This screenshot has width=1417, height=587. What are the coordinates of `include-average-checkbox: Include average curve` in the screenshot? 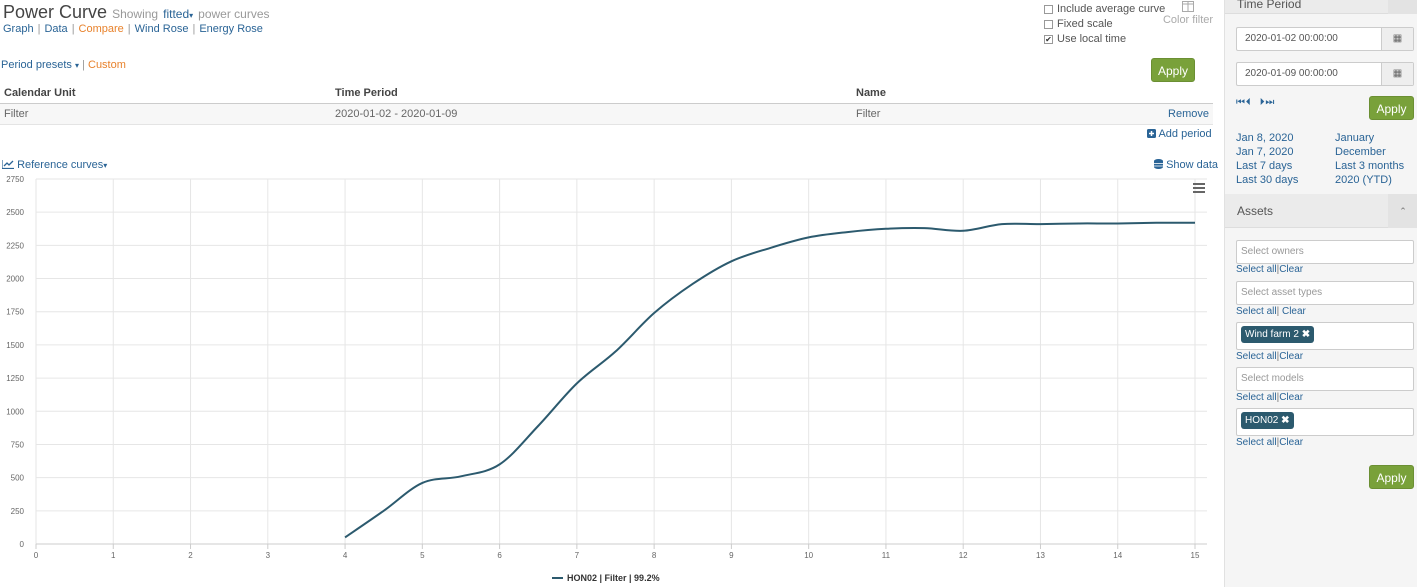 It's located at (1104, 9).